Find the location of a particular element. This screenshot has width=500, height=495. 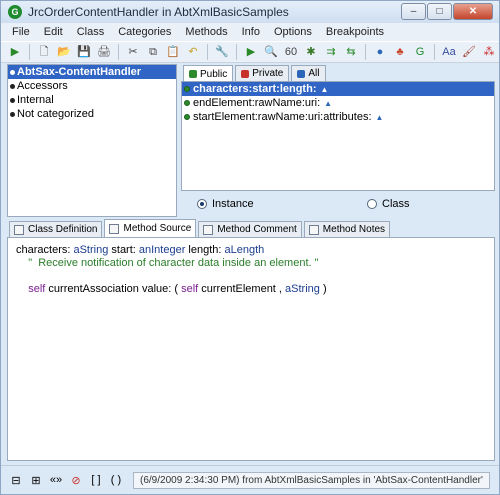

tools-icon: 🔧 is located at coordinates (222, 52).